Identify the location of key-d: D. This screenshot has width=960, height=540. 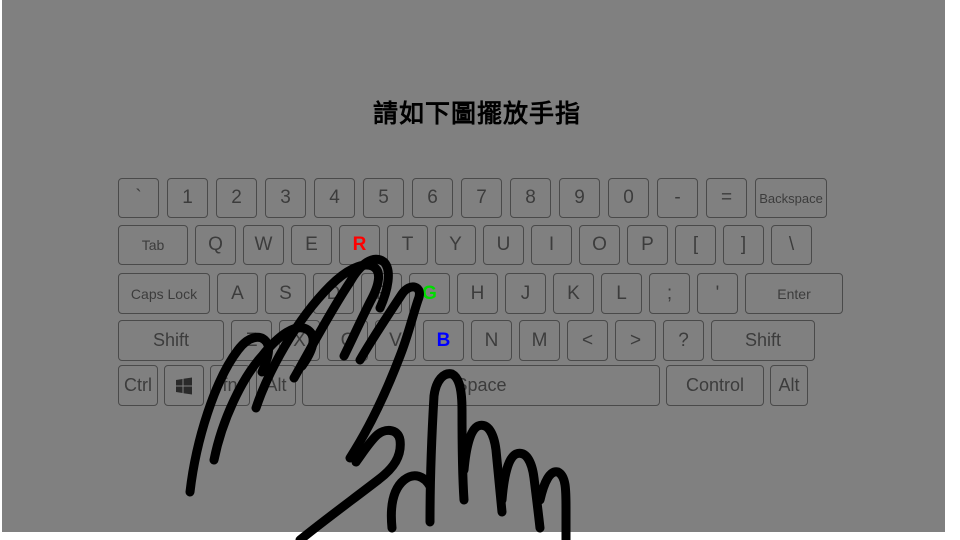
(333, 293).